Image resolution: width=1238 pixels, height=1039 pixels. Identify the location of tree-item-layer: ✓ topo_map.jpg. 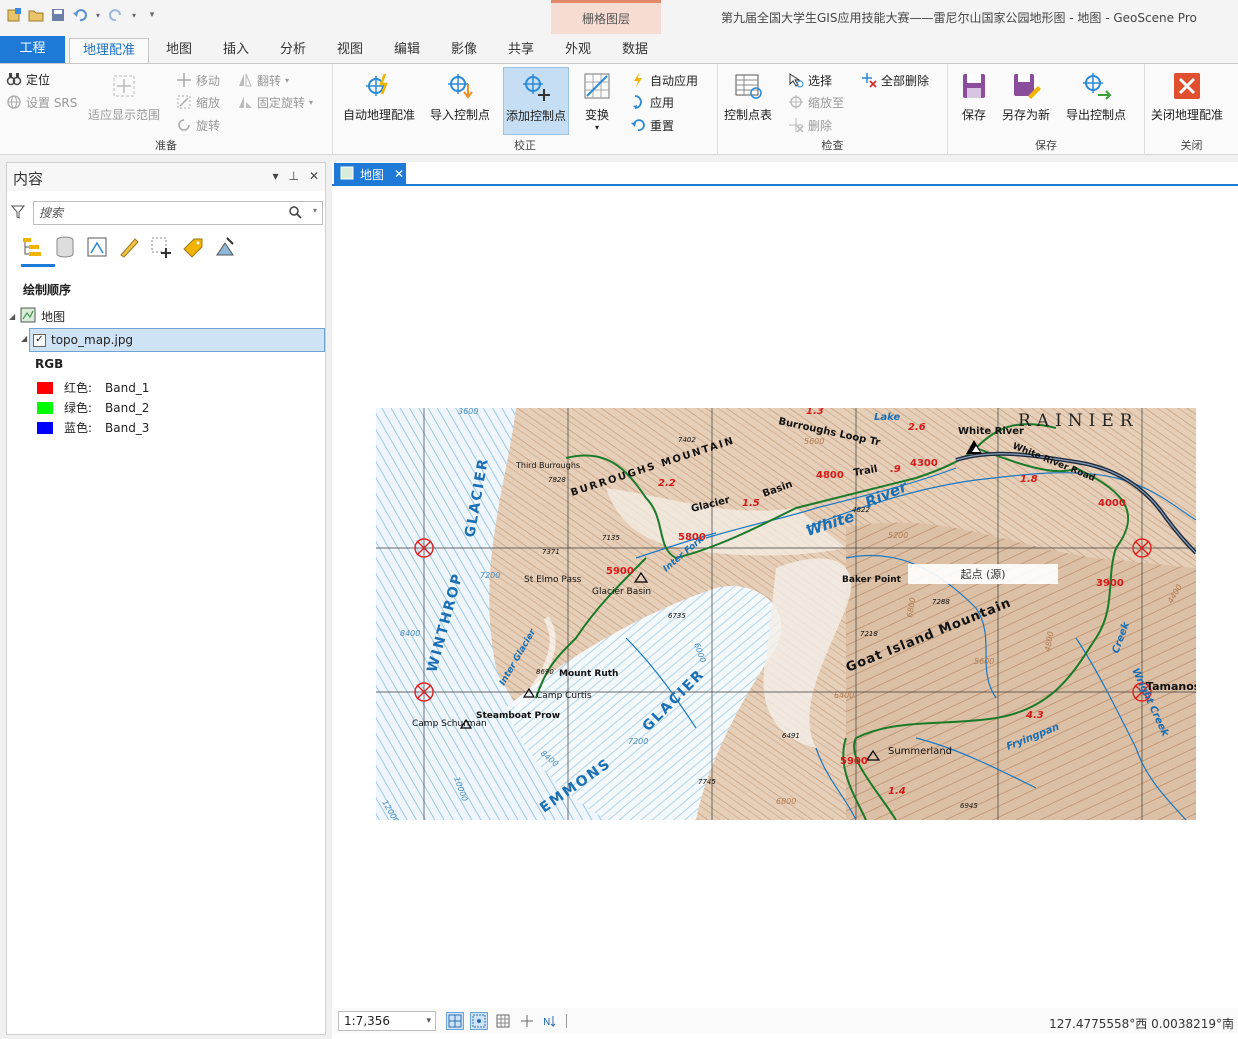
(177, 340).